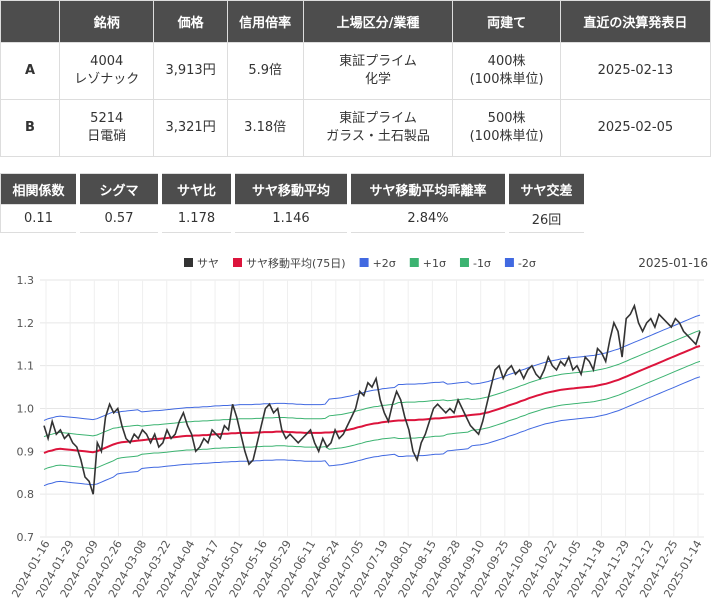 The height and width of the screenshot is (608, 712). I want to click on legend-label: サヤ, so click(208, 263).